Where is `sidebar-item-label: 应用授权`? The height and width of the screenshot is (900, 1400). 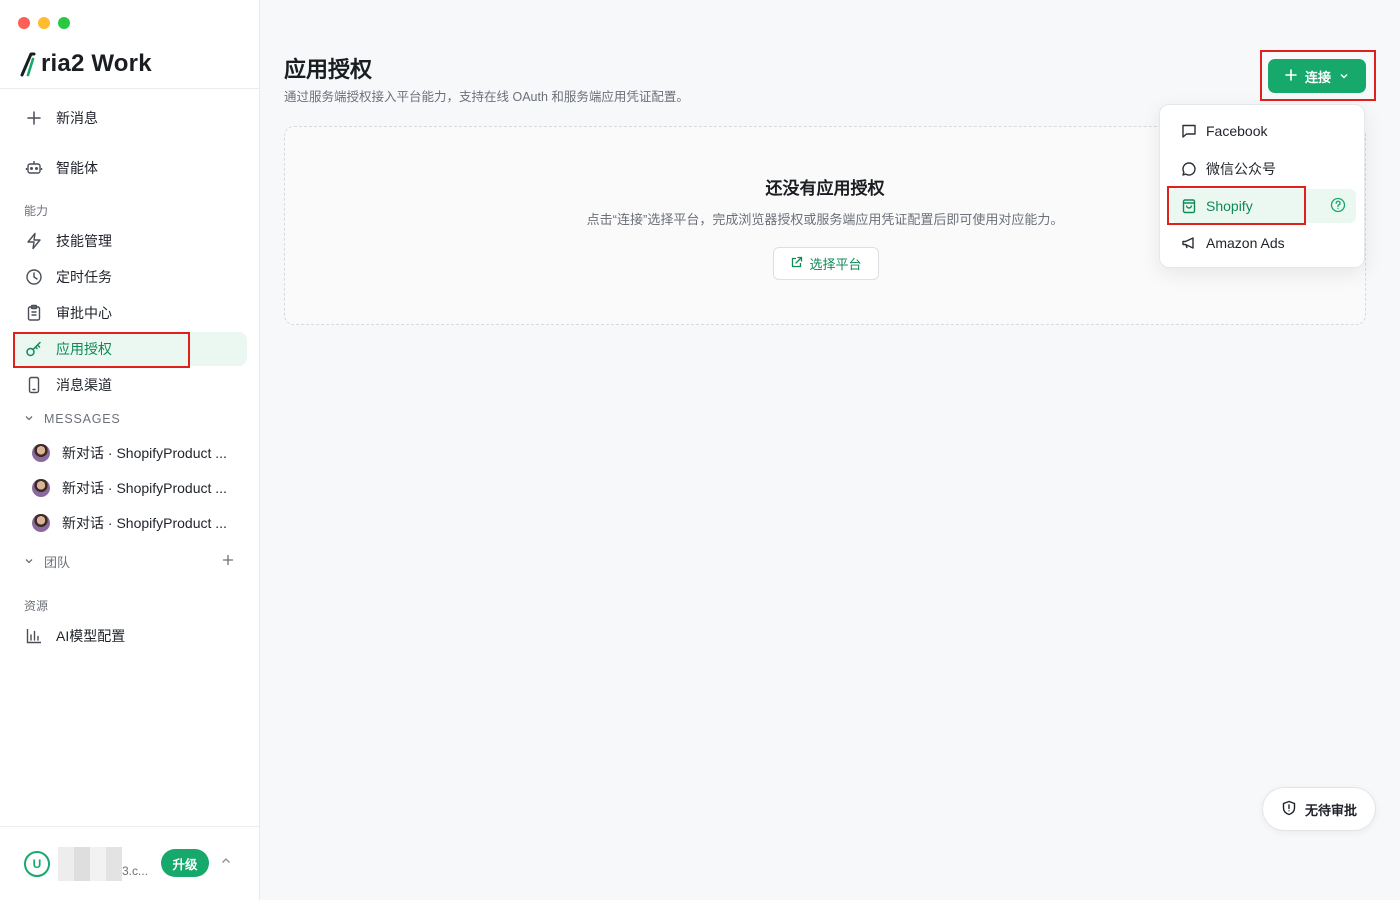
sidebar-item-label: 应用授权 is located at coordinates (84, 349).